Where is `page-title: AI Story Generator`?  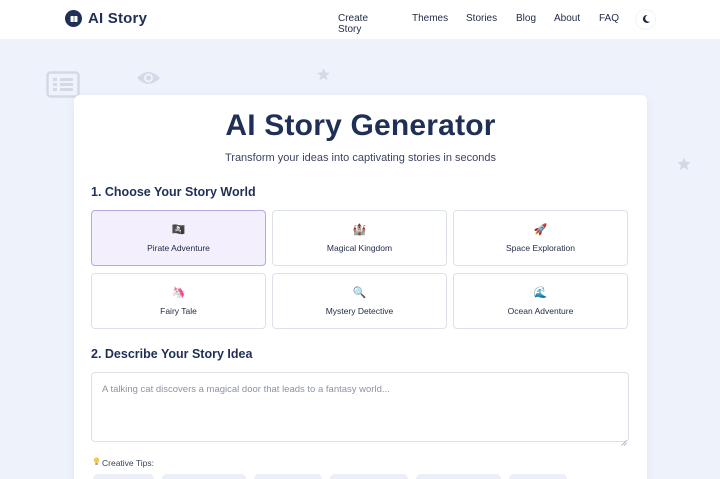
page-title: AI Story Generator is located at coordinates (360, 125).